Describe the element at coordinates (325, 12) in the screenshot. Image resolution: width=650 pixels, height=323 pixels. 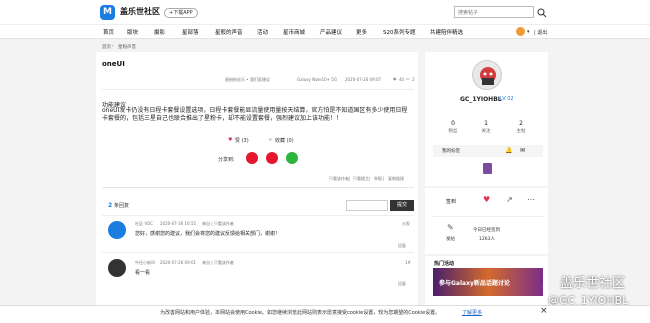
I see `top-bar` at that location.